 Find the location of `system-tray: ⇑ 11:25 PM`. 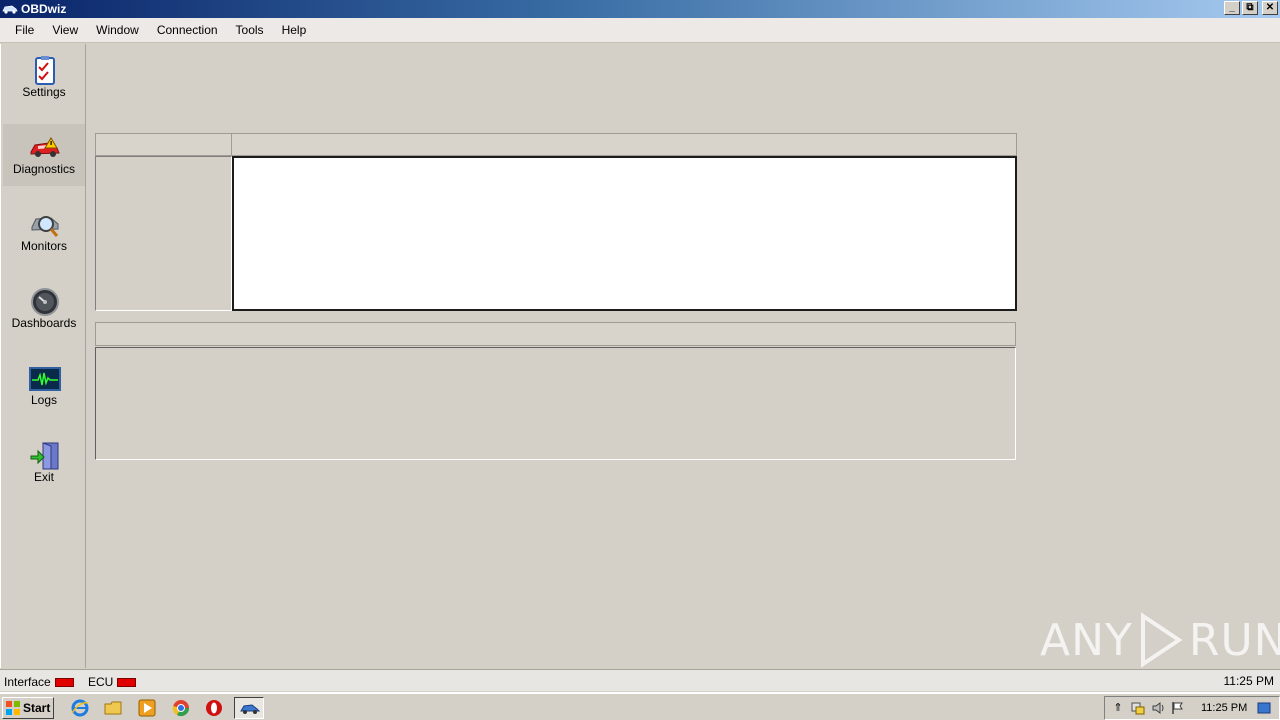

system-tray: ⇑ 11:25 PM is located at coordinates (1192, 708).